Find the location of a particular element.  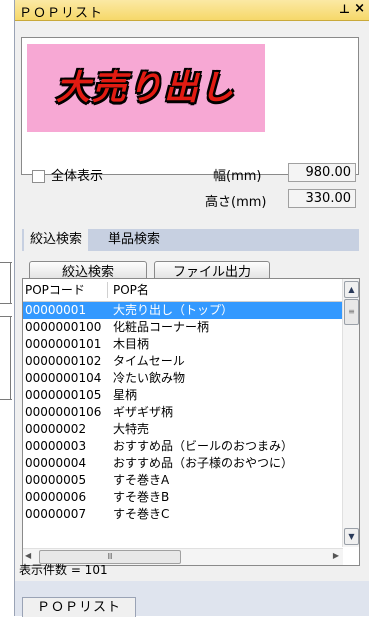

table-row: 00000004 おすすめ品（お子様のおやつに） is located at coordinates (183, 463).